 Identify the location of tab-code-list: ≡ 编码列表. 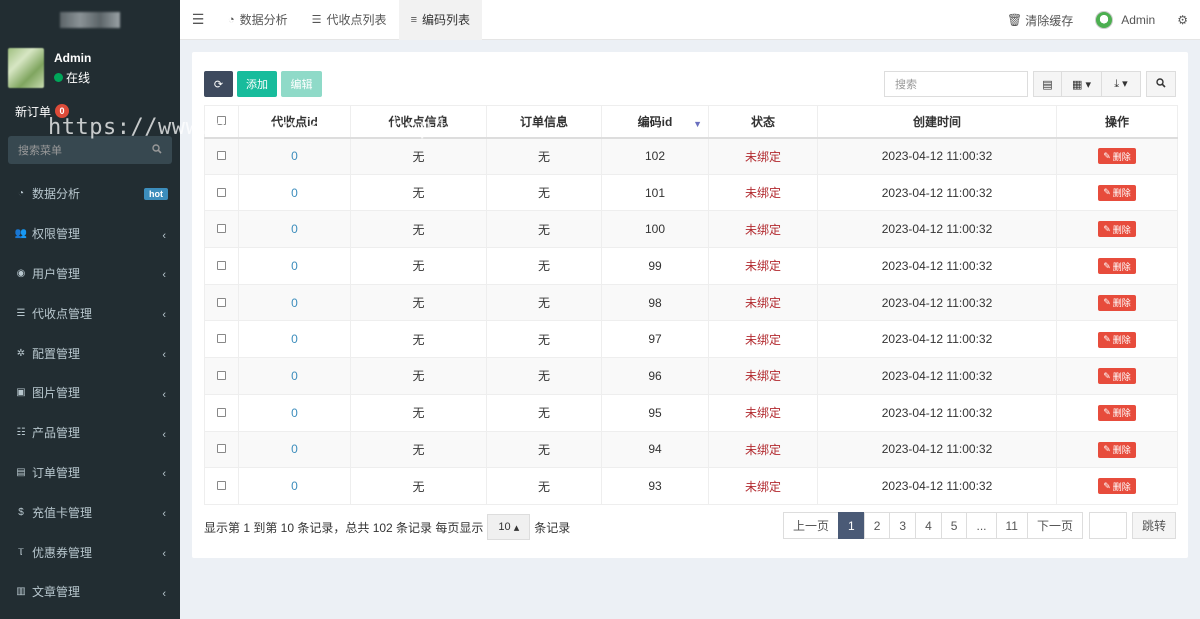
(440, 20).